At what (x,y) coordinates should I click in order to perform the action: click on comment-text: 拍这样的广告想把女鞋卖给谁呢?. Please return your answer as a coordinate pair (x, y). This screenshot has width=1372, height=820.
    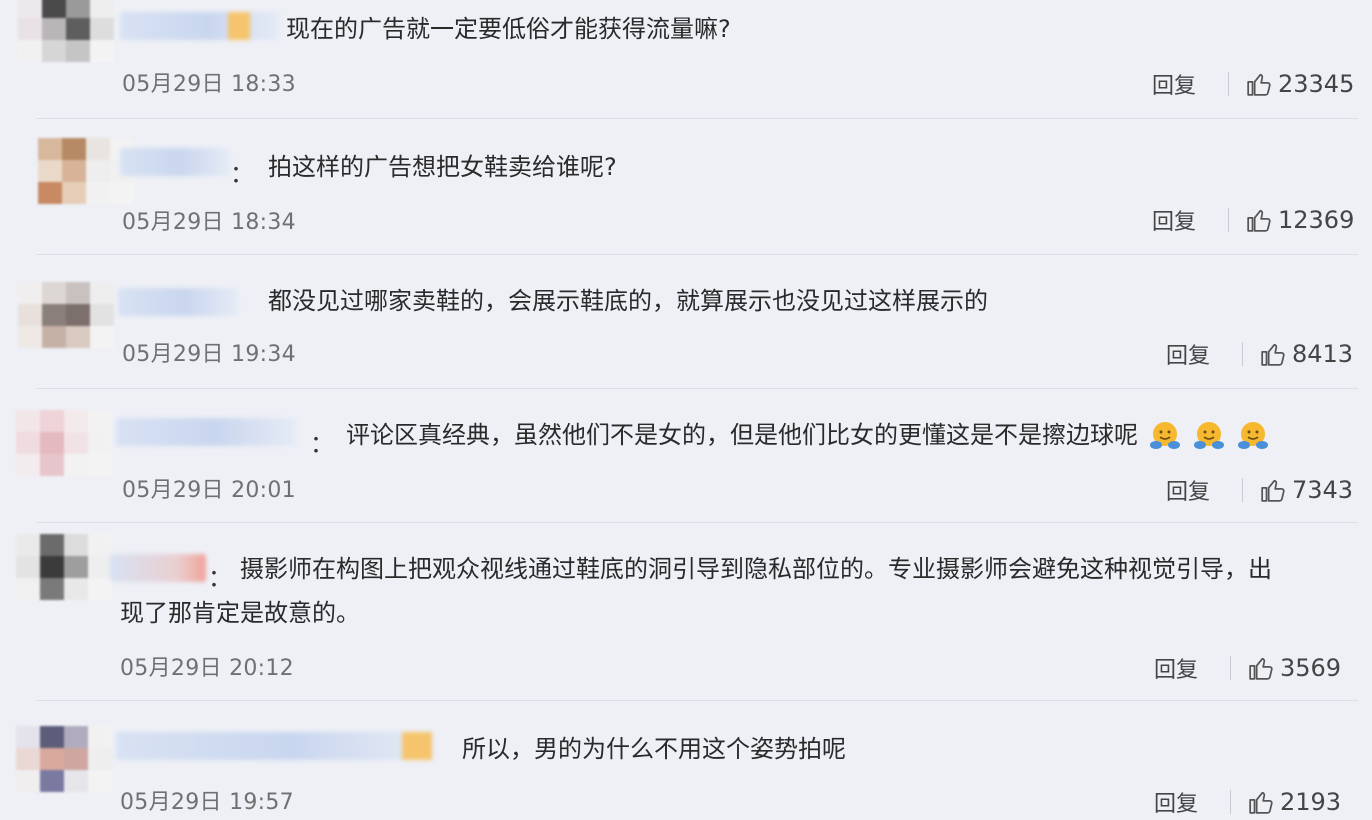
    Looking at the image, I should click on (442, 167).